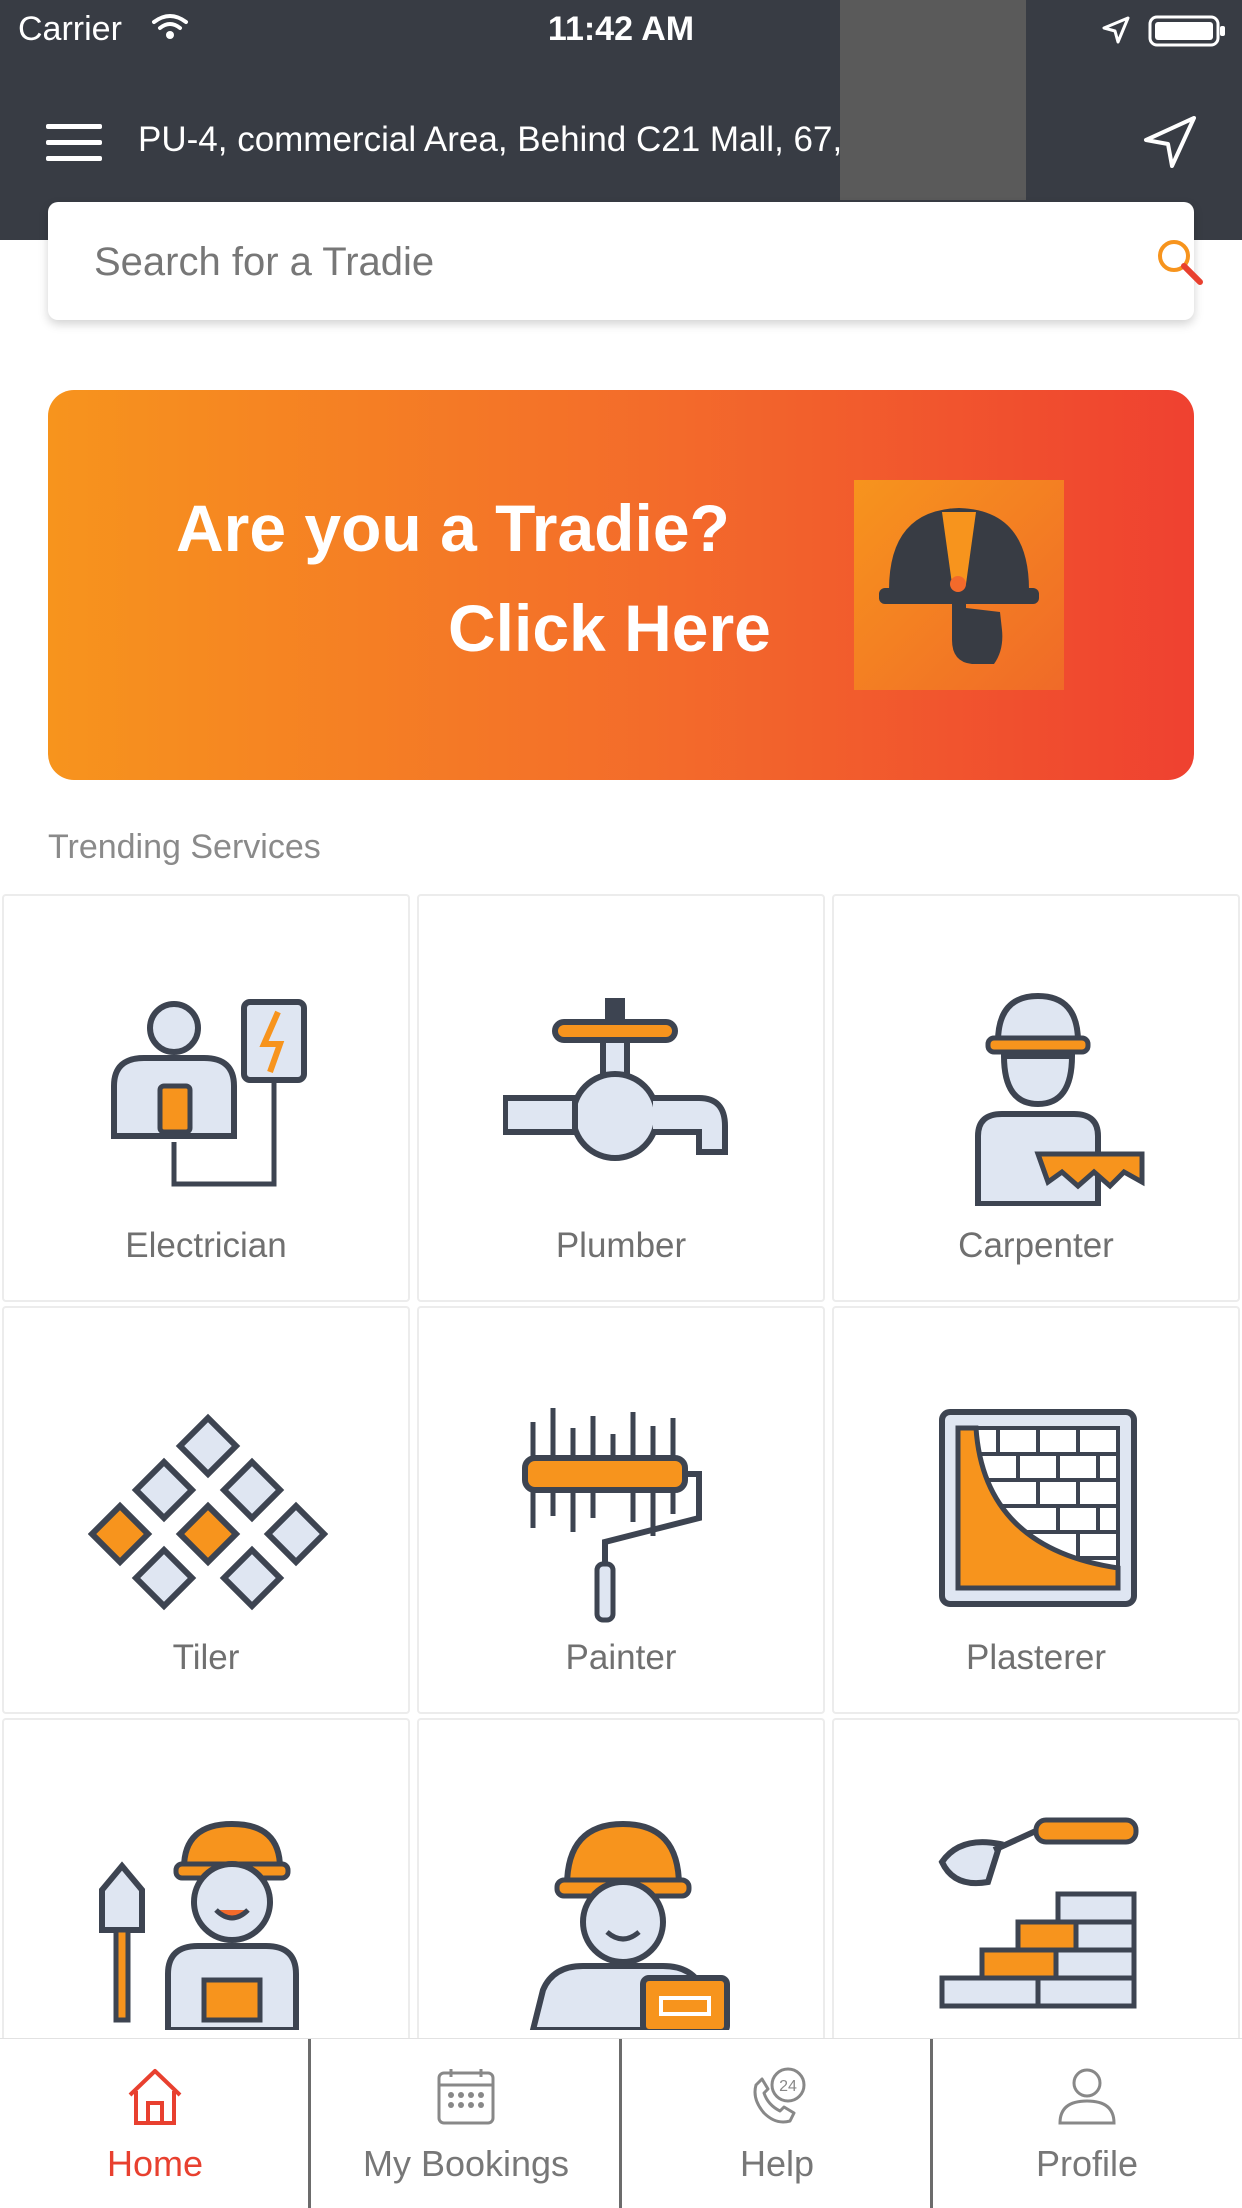 This screenshot has width=1242, height=2208. I want to click on service-tile-tiler: Tiler, so click(206, 1510).